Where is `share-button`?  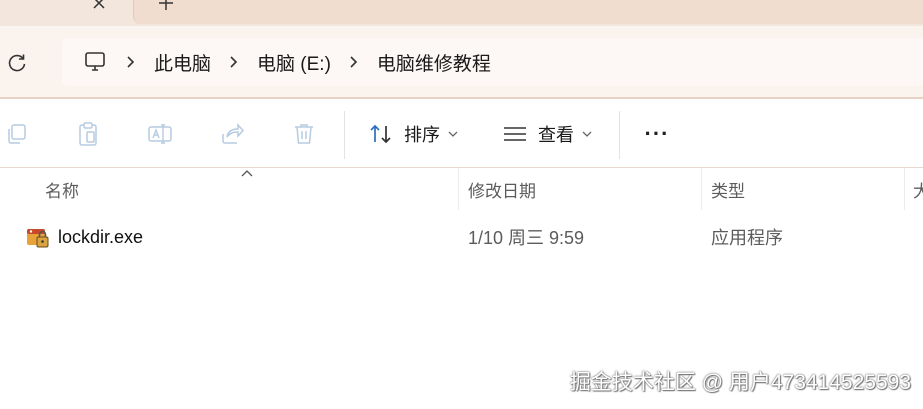
share-button is located at coordinates (232, 134).